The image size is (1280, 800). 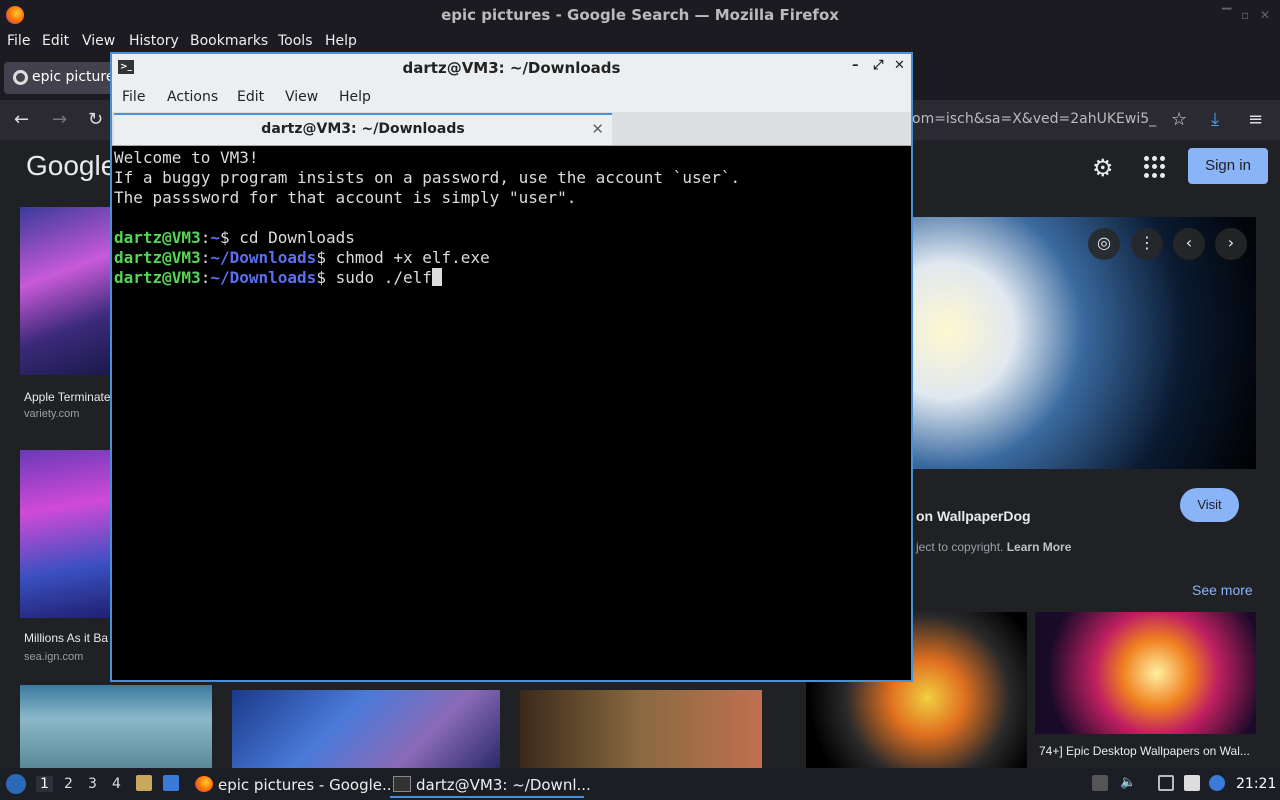 I want to click on terminal-app-icon: >_, so click(x=126, y=67).